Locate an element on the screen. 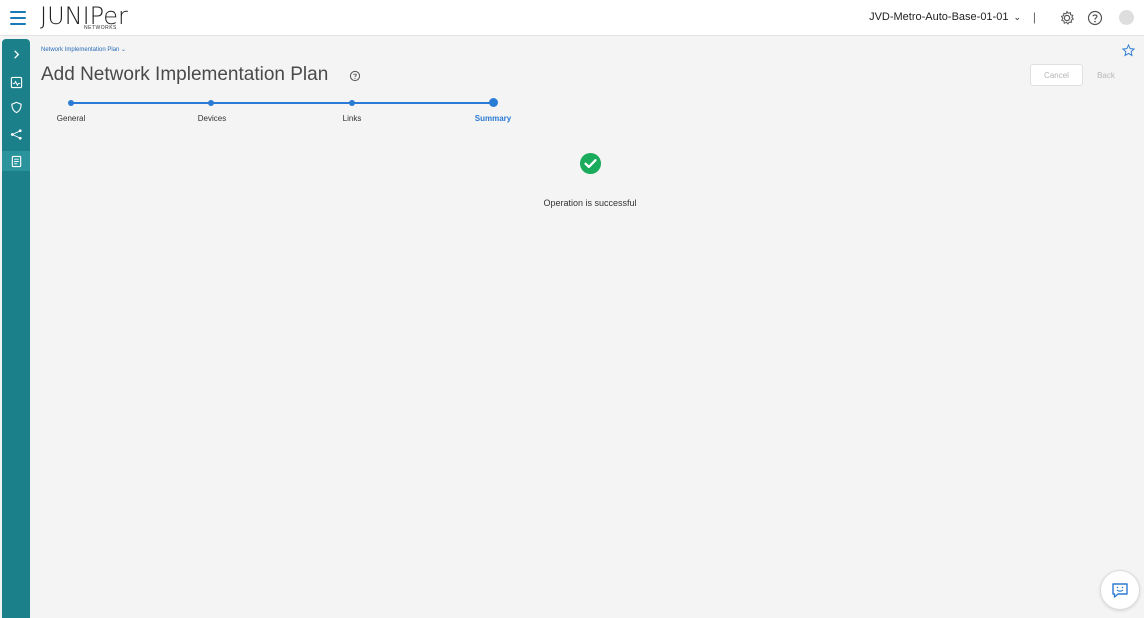 The width and height of the screenshot is (1144, 618). hamburger-icon is located at coordinates (18, 18).